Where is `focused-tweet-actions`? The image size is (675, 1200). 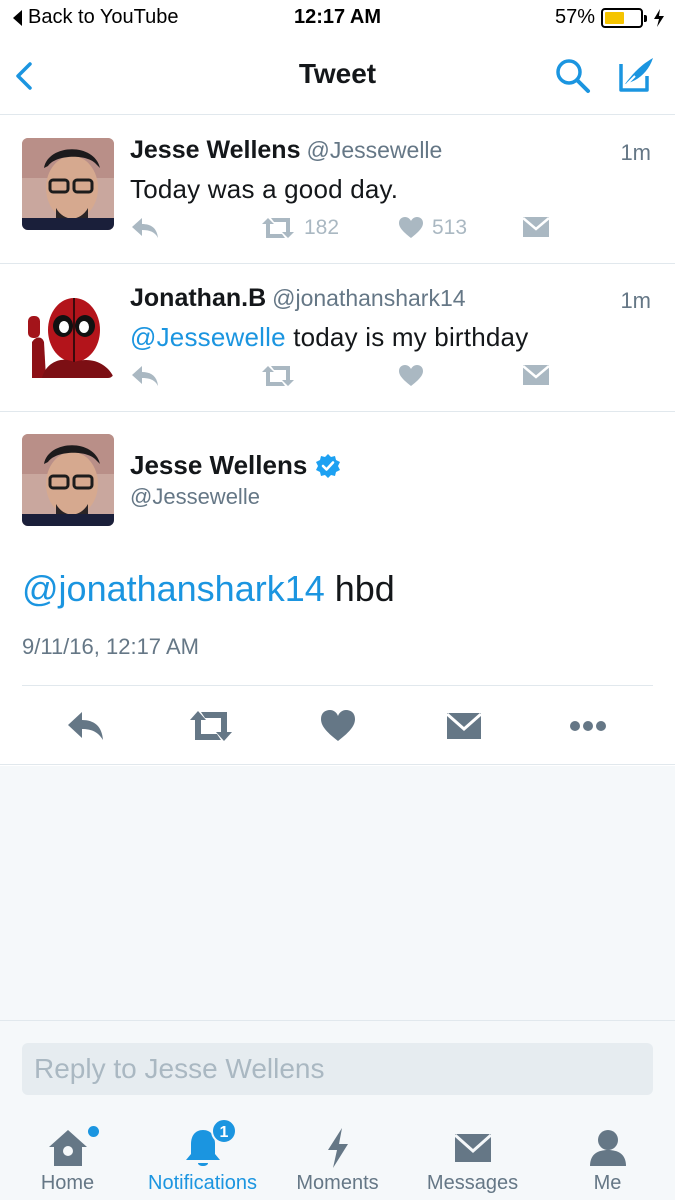 focused-tweet-actions is located at coordinates (337, 727).